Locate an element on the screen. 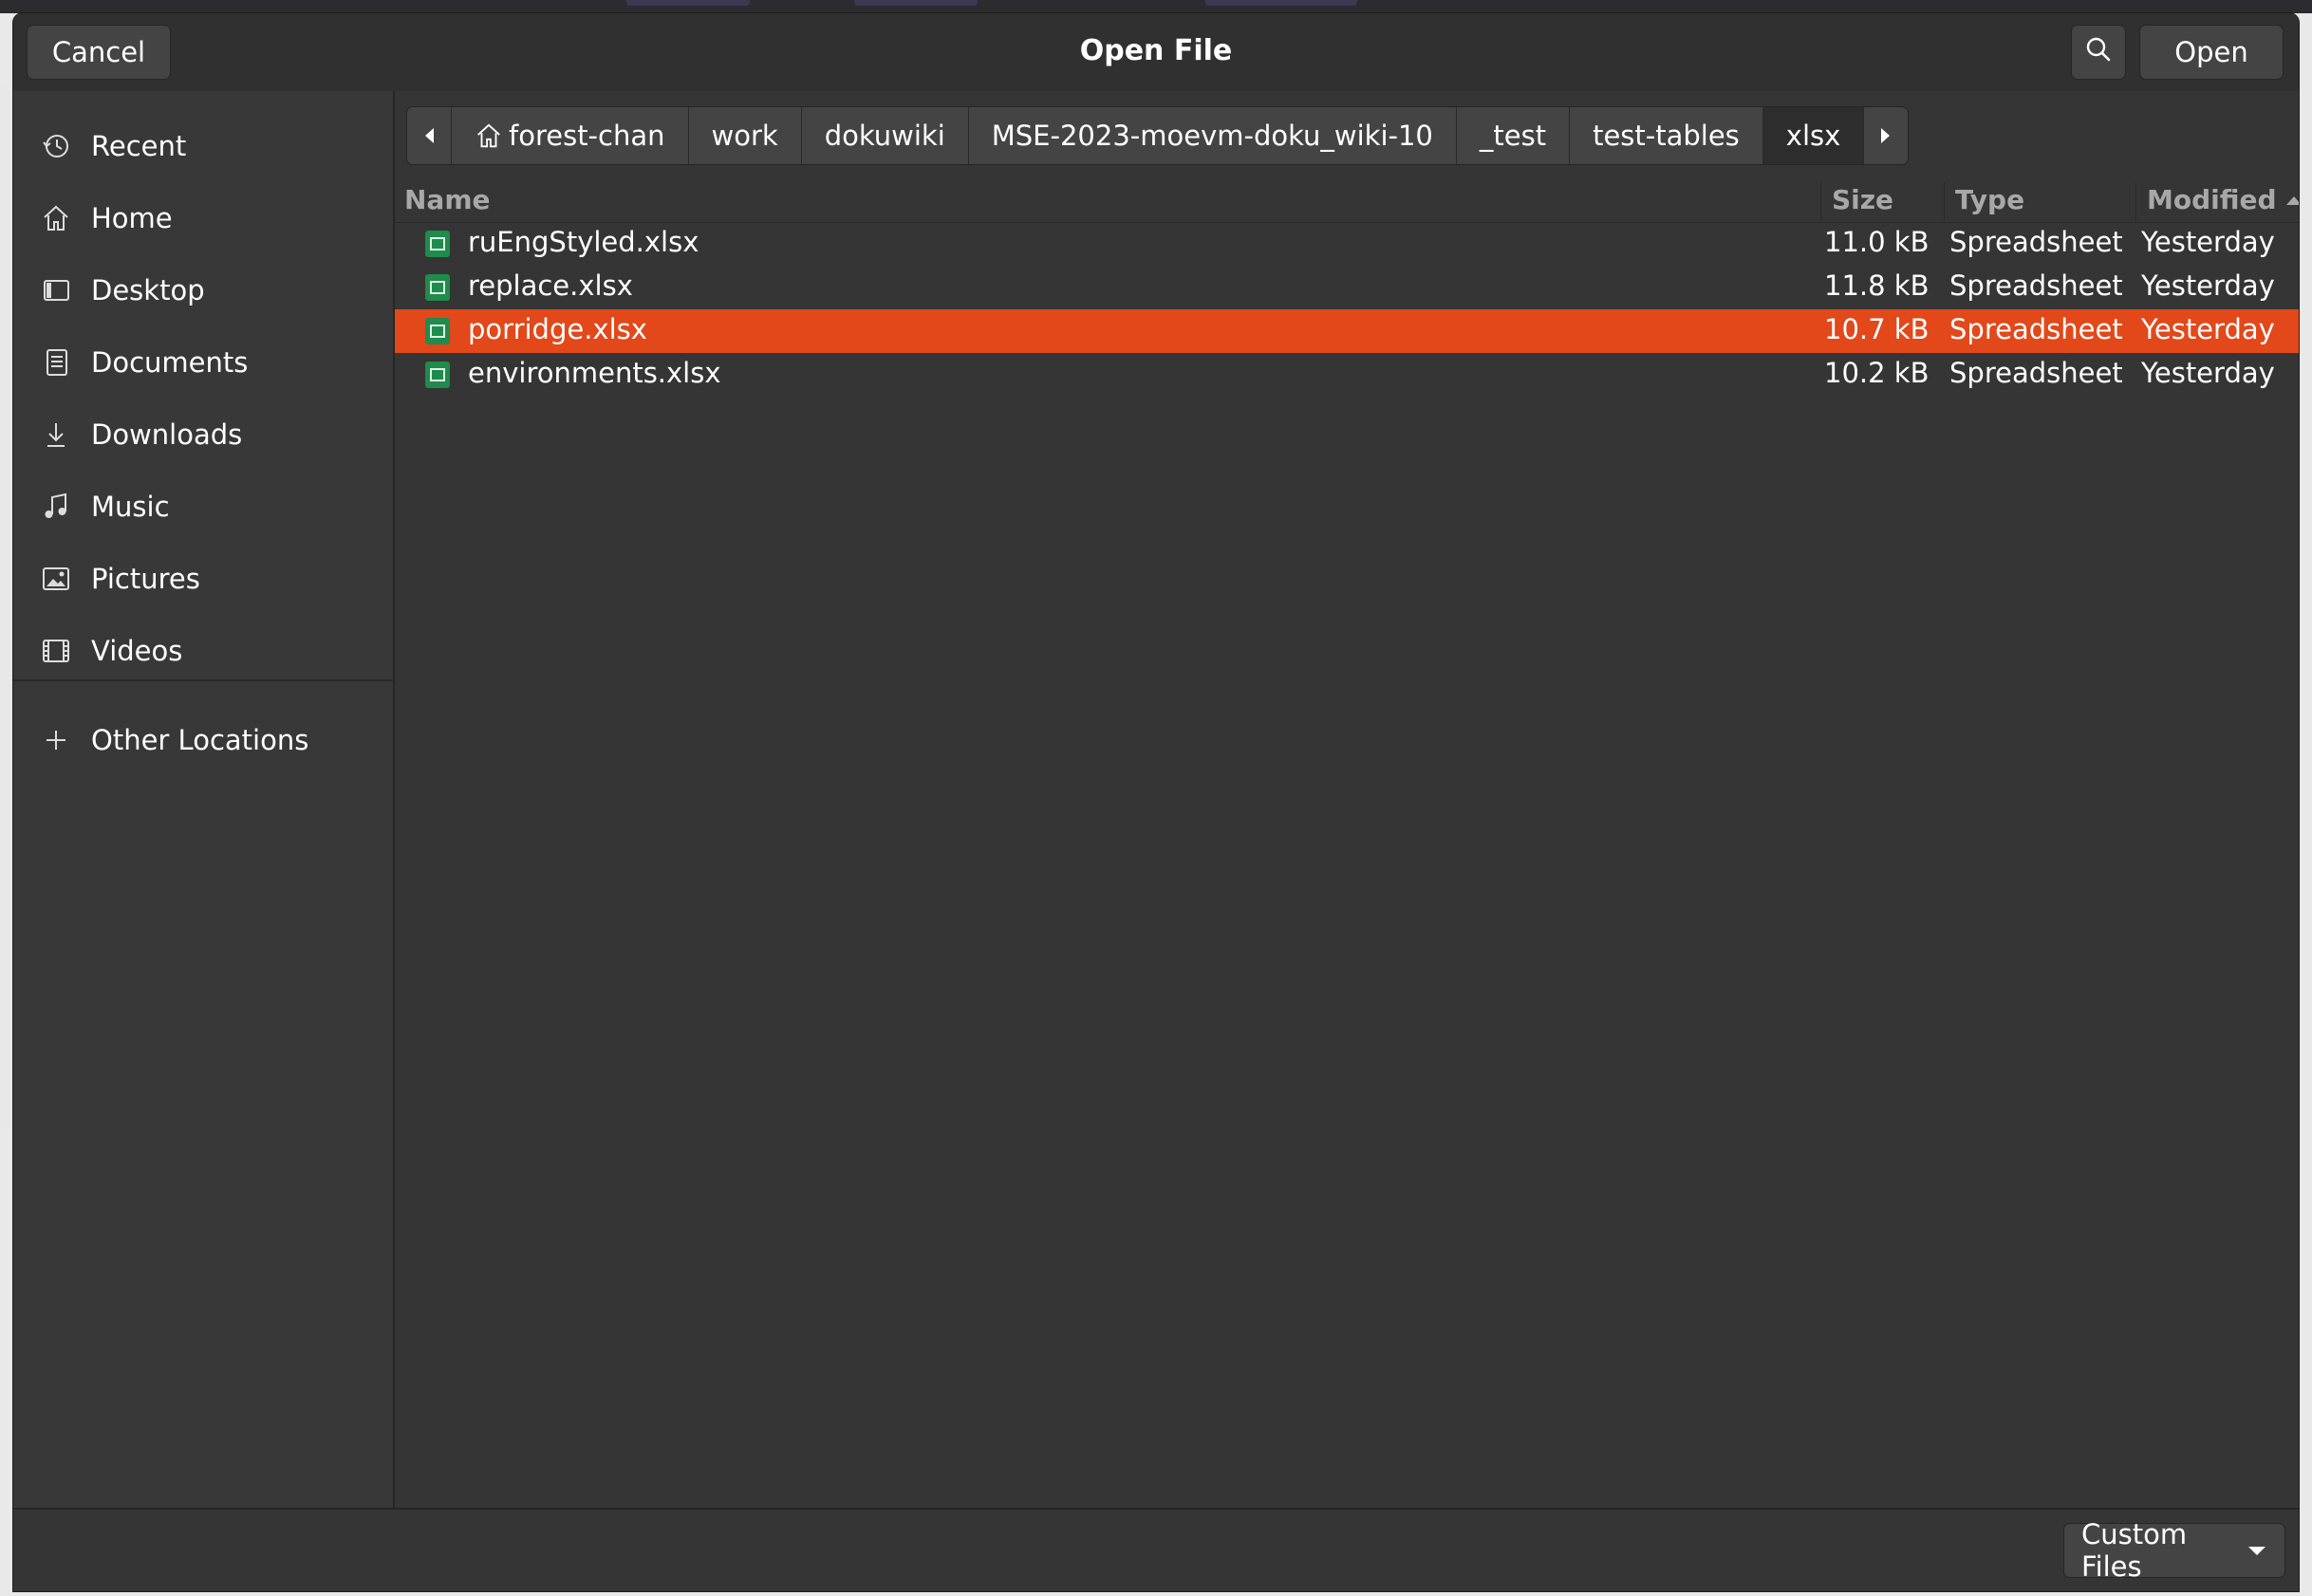  breadcrumb-test: _test is located at coordinates (1514, 135).